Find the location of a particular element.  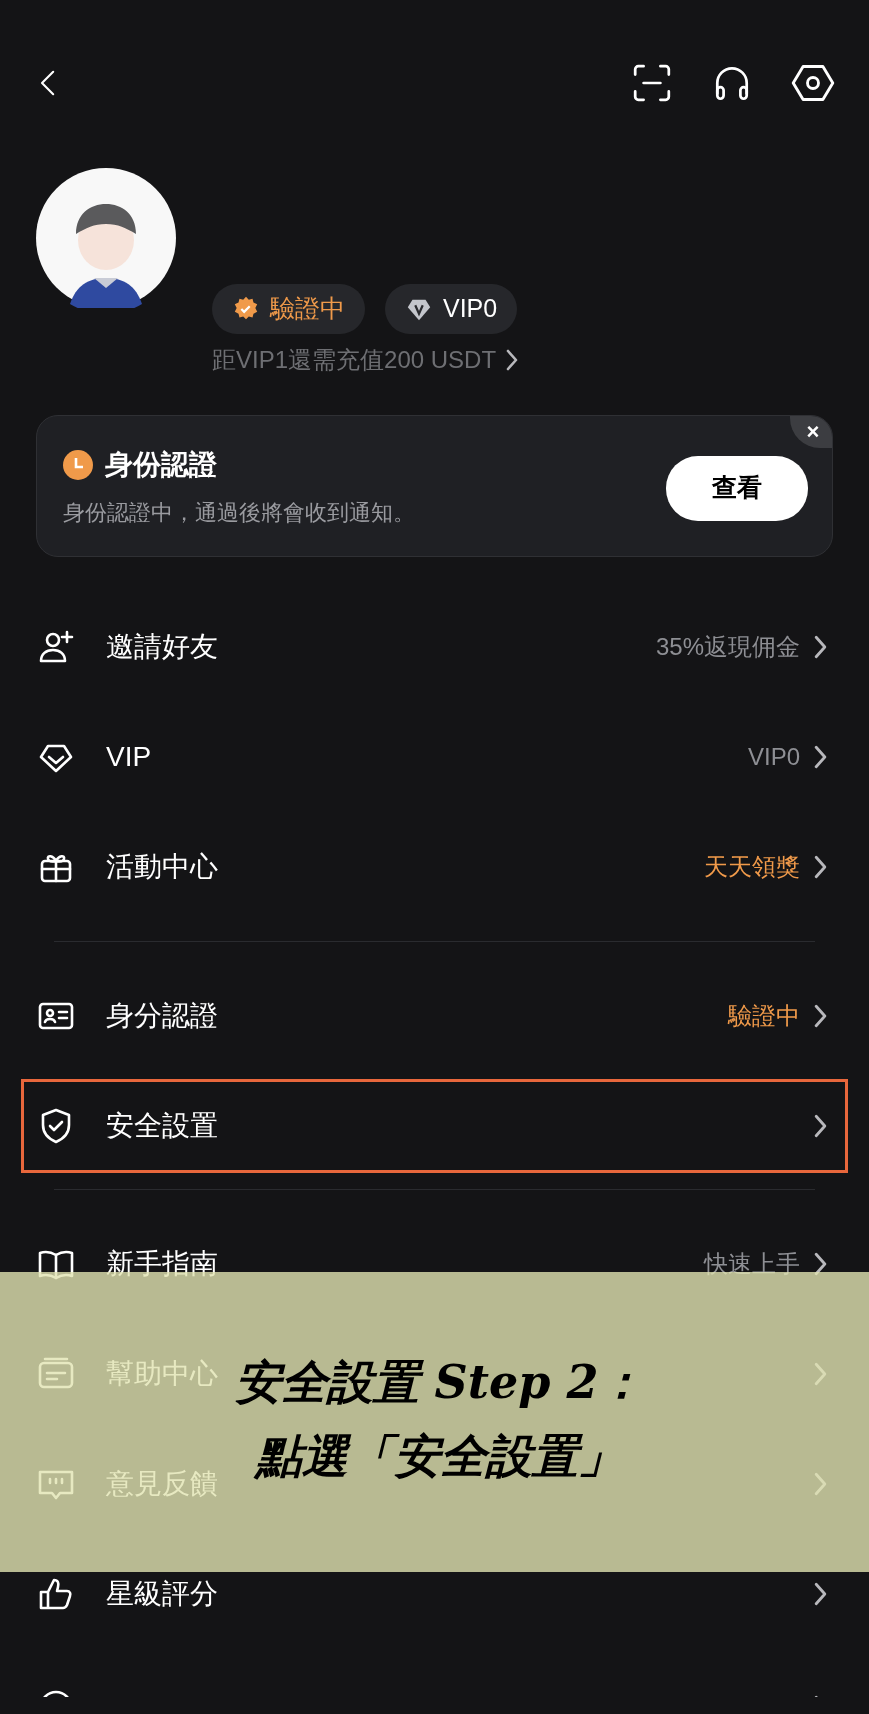

clock-icon is located at coordinates (78, 464).